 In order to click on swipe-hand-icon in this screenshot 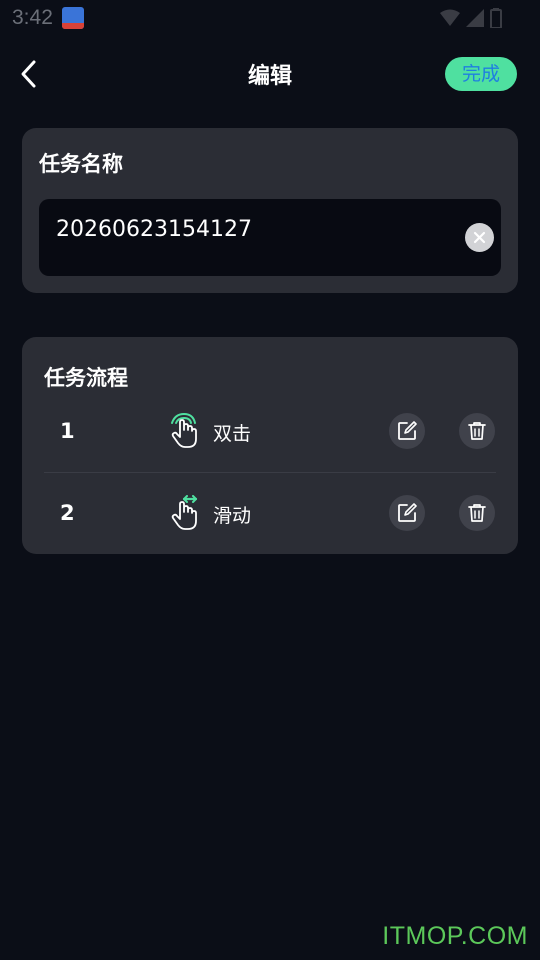, I will do `click(184, 512)`.